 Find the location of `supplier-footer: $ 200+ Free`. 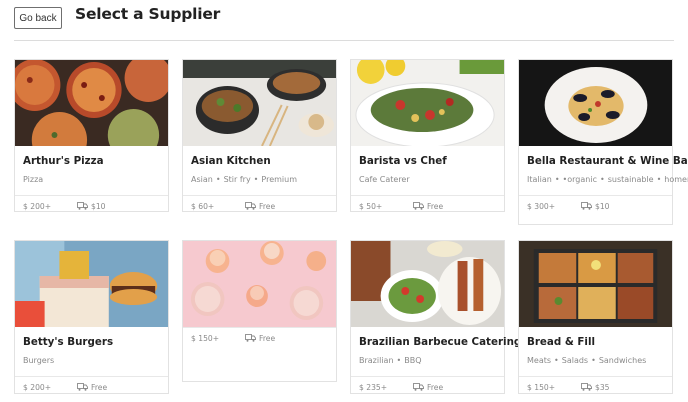

supplier-footer: $ 200+ Free is located at coordinates (91, 386).